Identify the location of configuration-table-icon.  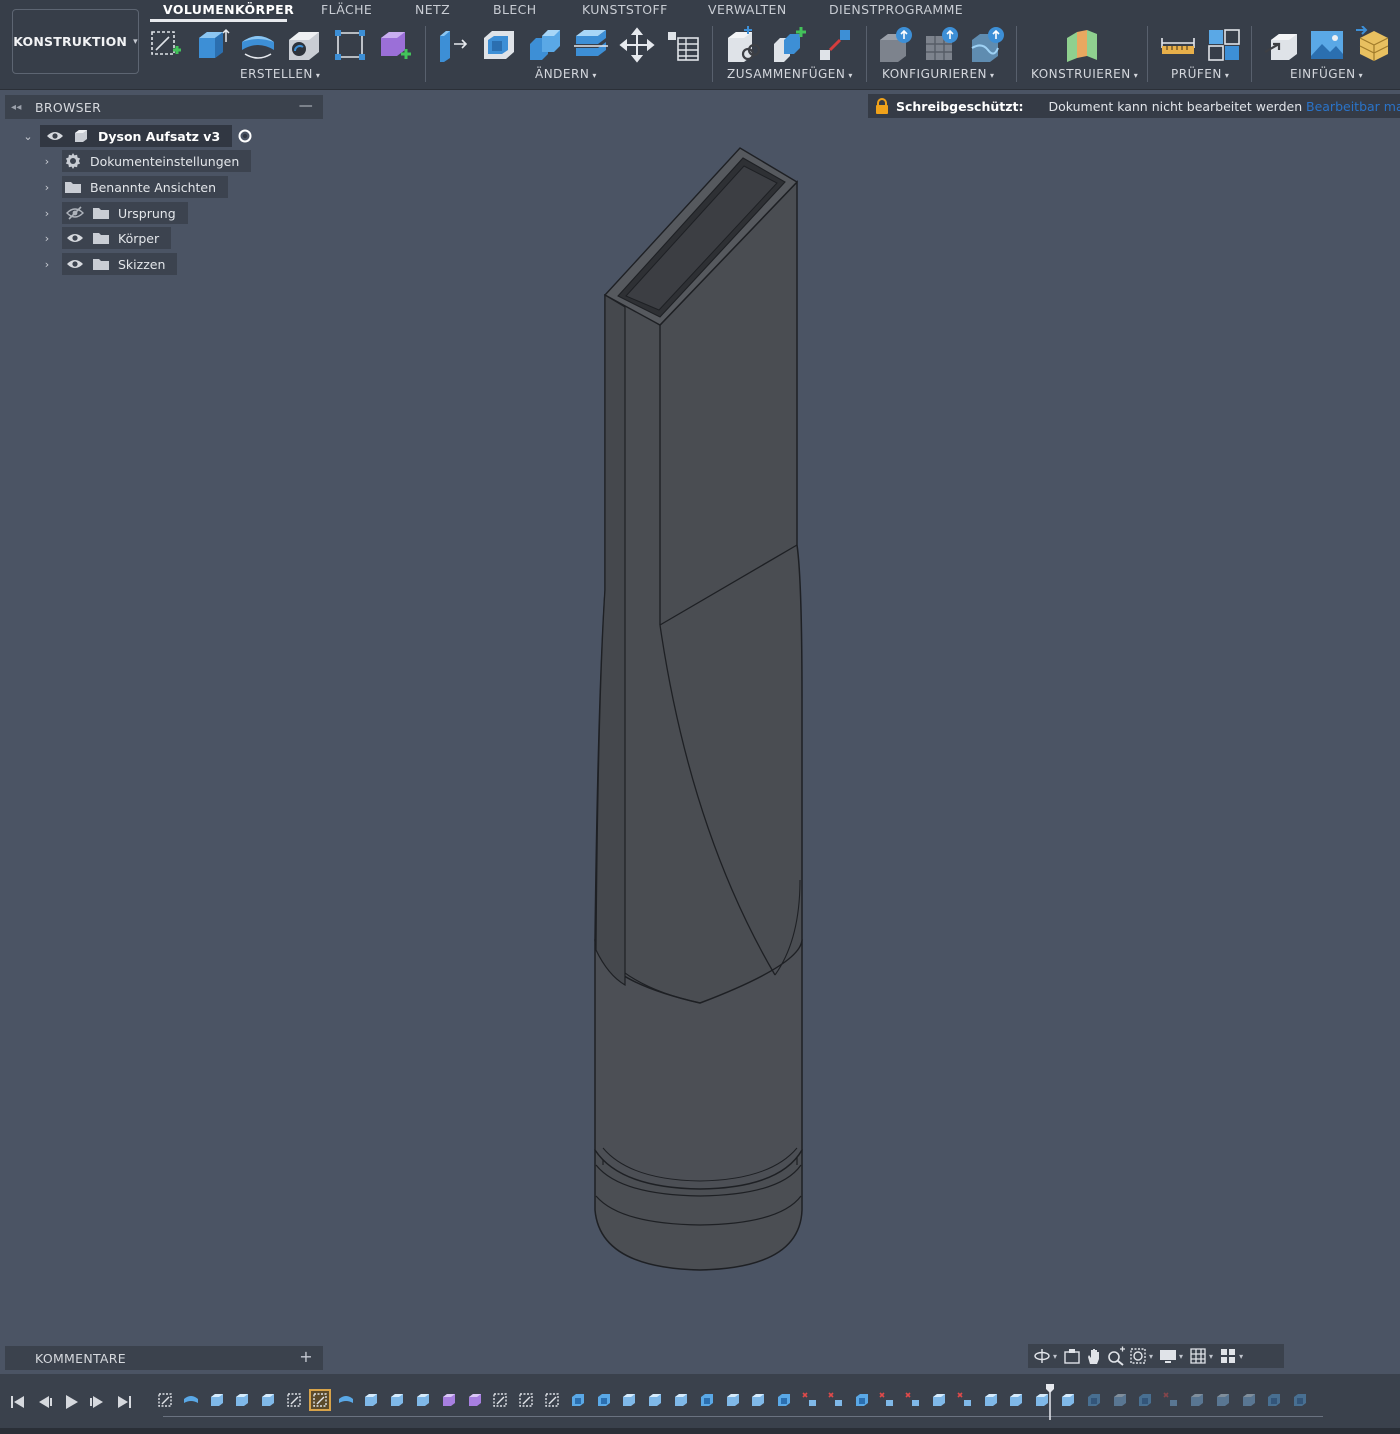
(941, 45).